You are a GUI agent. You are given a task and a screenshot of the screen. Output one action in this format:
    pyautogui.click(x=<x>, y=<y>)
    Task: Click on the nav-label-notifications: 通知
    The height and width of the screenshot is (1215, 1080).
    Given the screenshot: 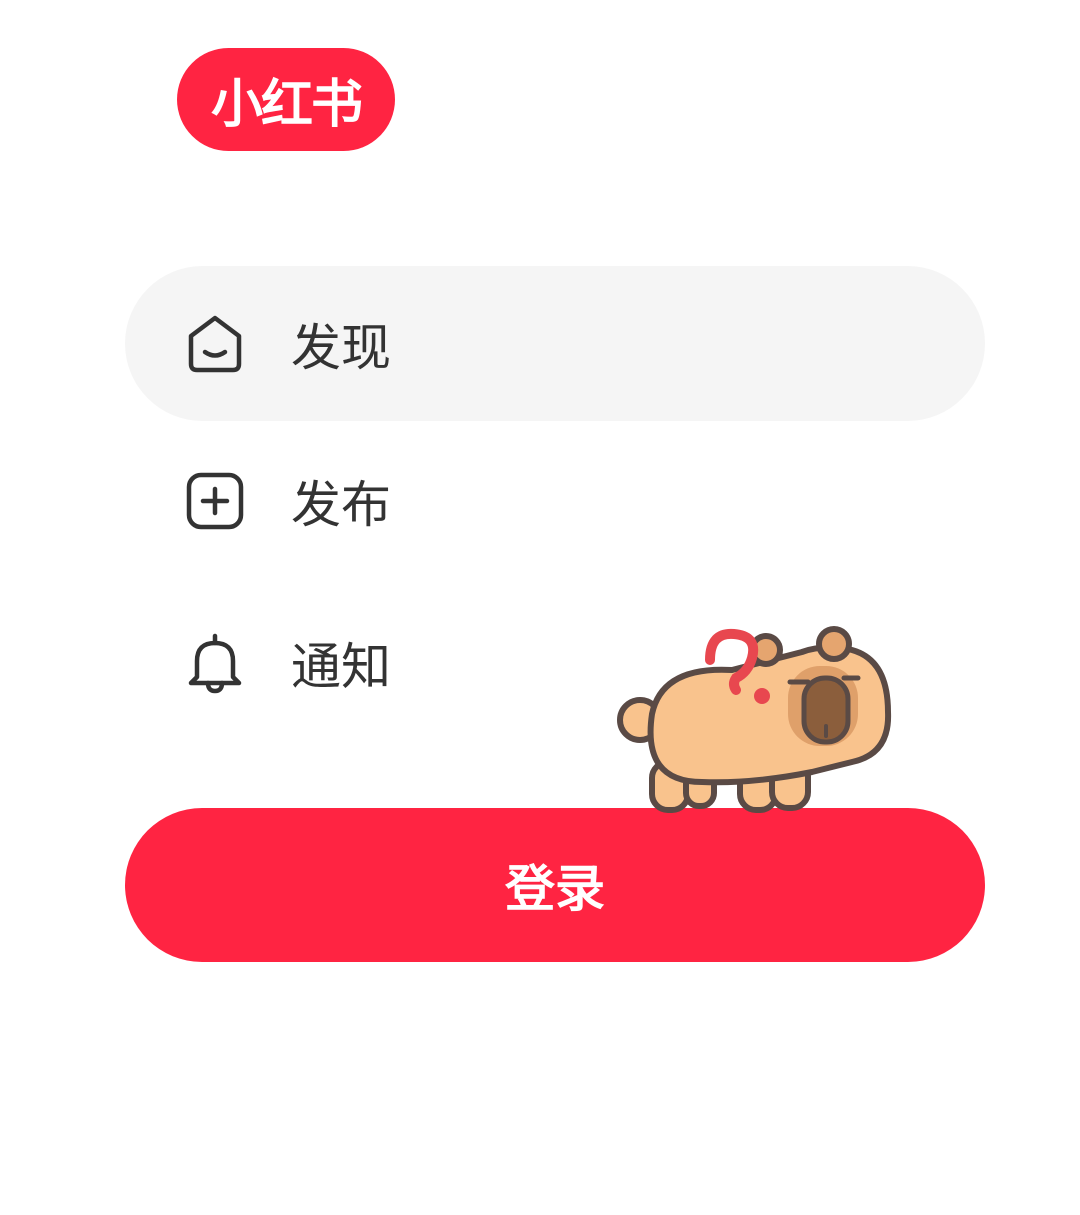 What is the action you would take?
    pyautogui.click(x=341, y=666)
    